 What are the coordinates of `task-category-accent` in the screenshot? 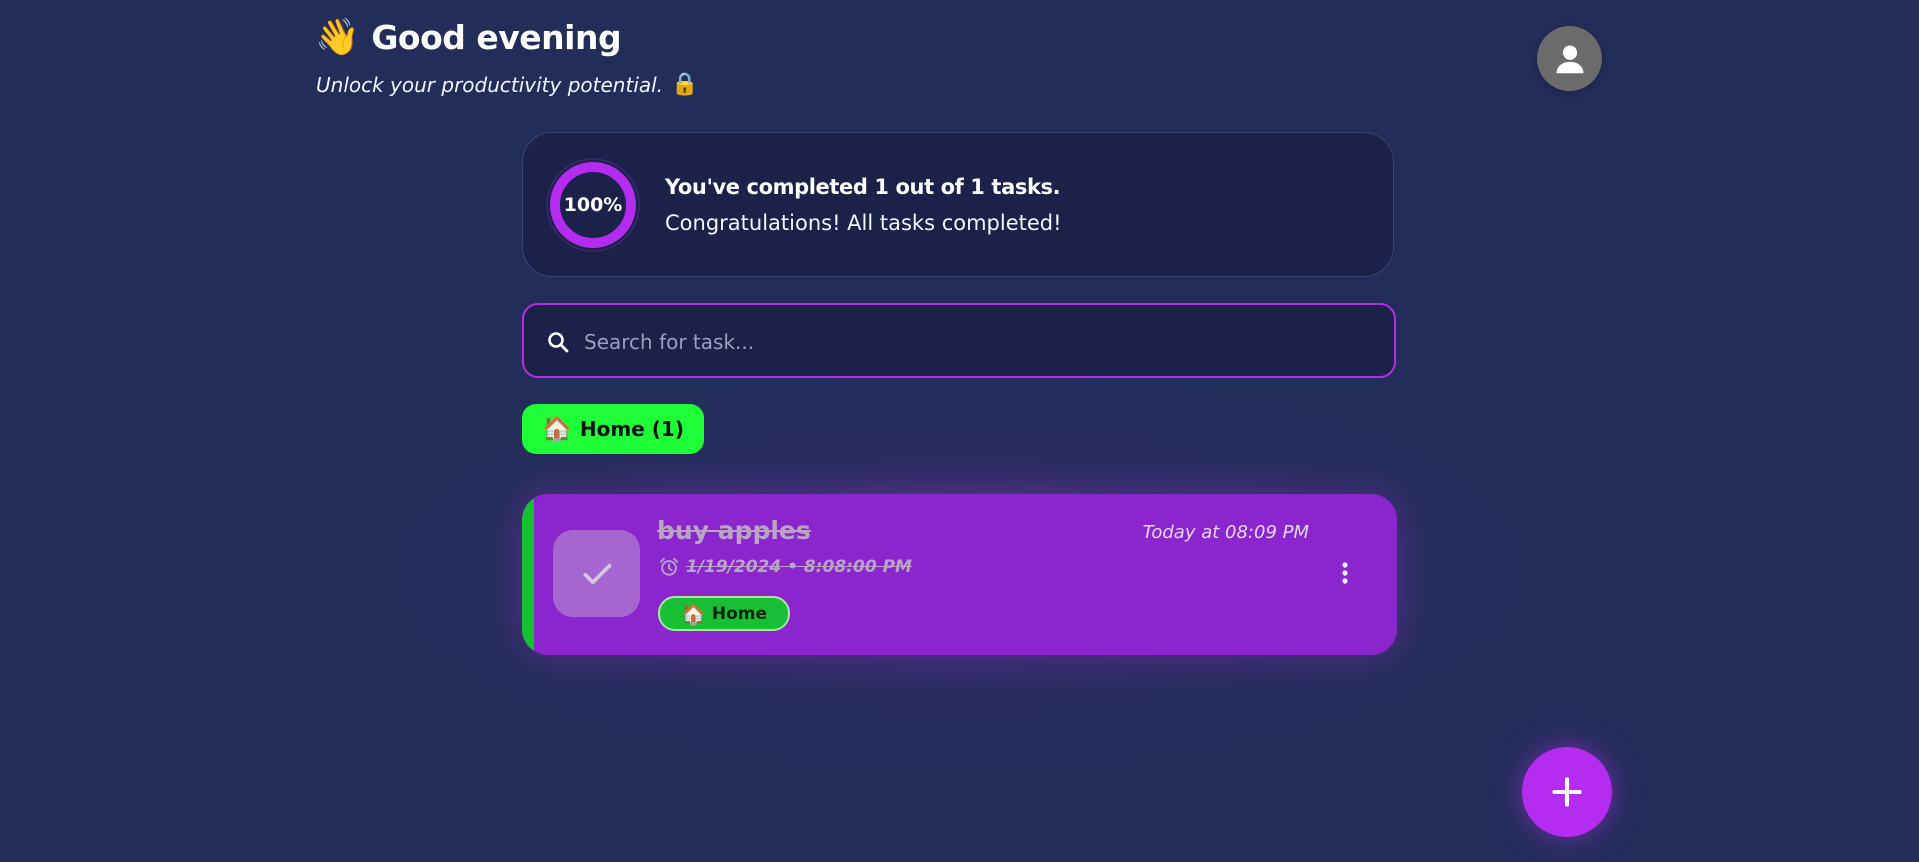 It's located at (528, 574).